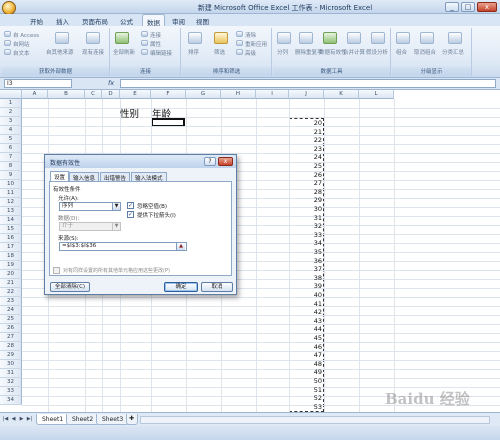  I want to click on cell-I11: 28, so click(305, 192).